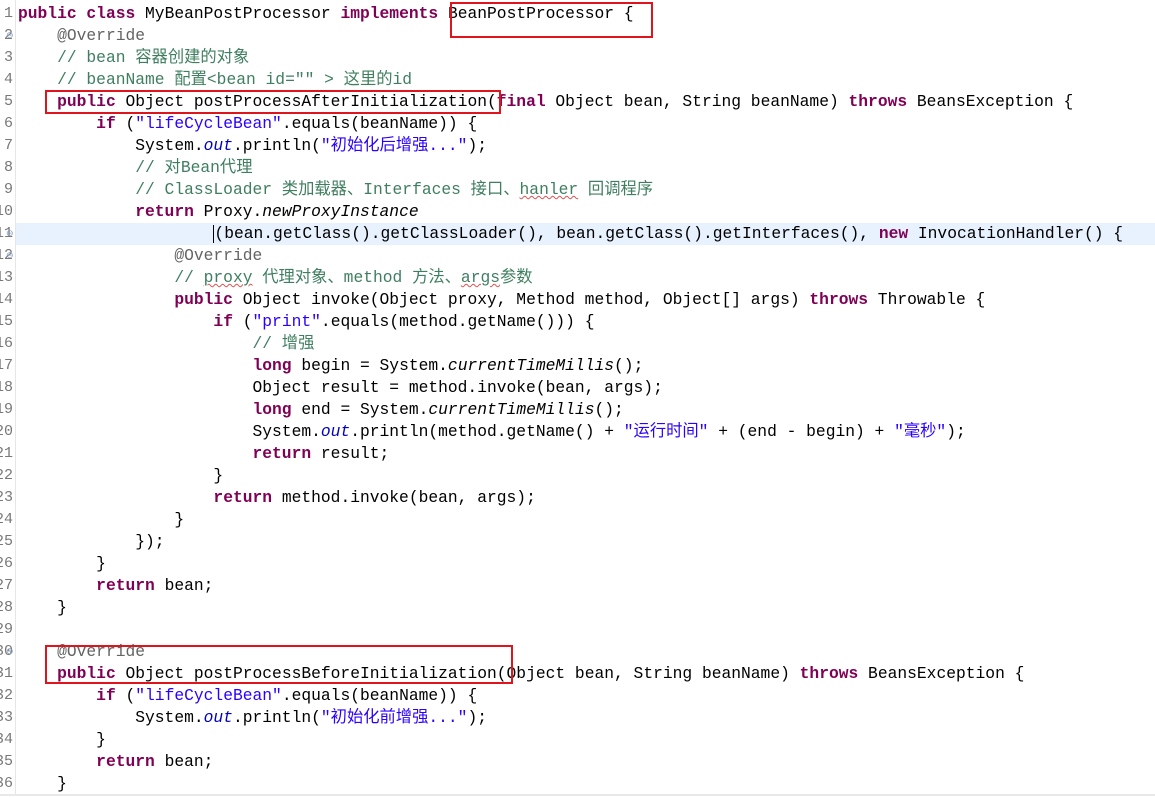 The height and width of the screenshot is (798, 1155). Describe the element at coordinates (6, 761) in the screenshot. I see `line-number: 35` at that location.